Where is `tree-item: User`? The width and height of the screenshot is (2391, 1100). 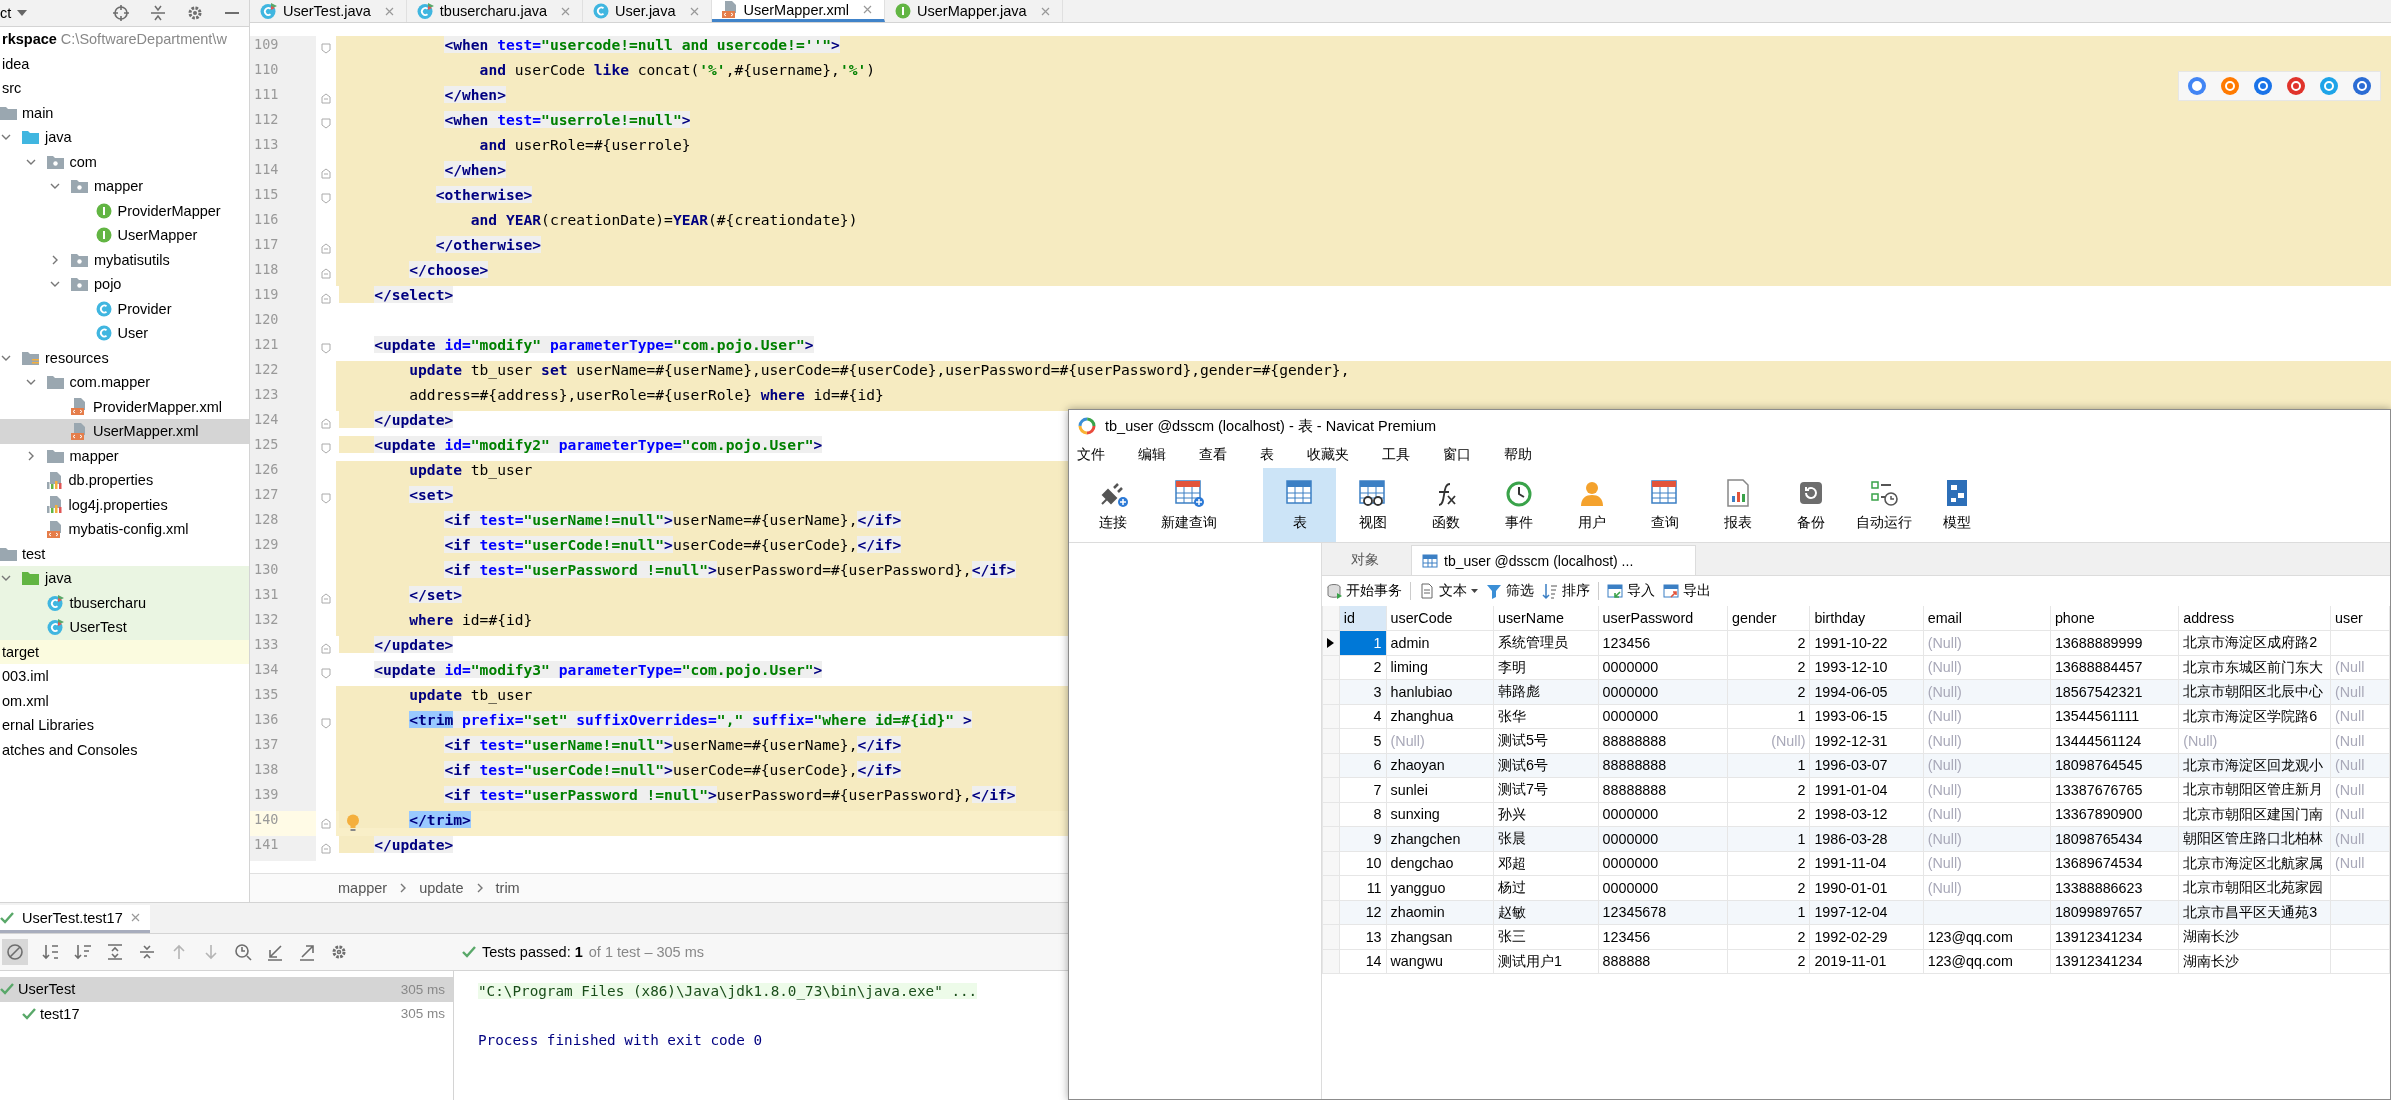
tree-item: User is located at coordinates (124, 333).